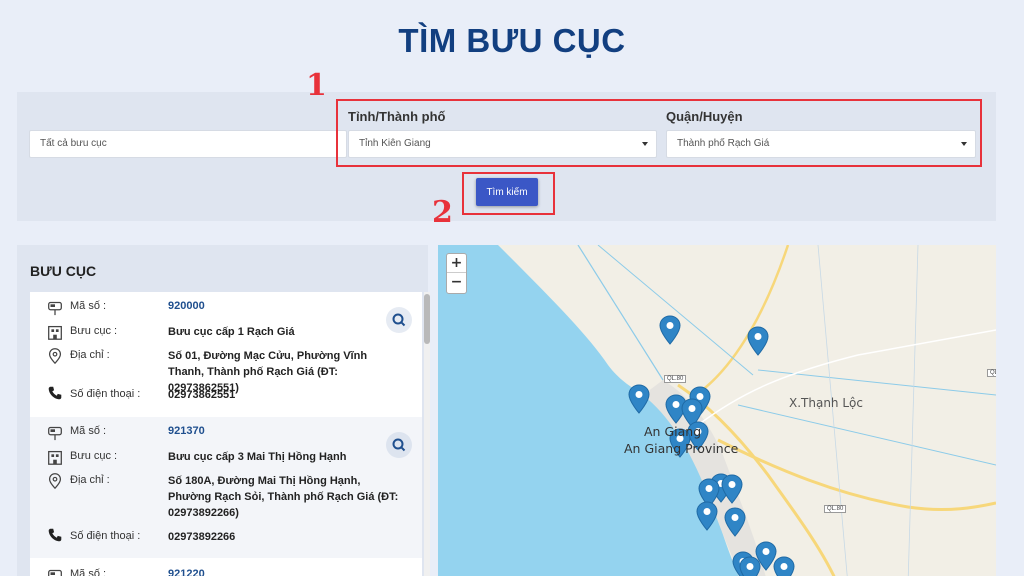 The height and width of the screenshot is (576, 1024). What do you see at coordinates (226, 567) in the screenshot?
I see `list-item: Mã số : 921220` at bounding box center [226, 567].